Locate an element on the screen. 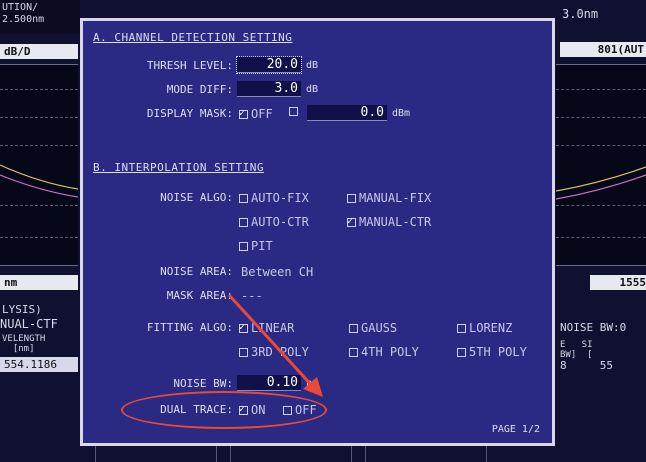 This screenshot has height=462, width=646. right-row-value: 8 55 is located at coordinates (586, 365).